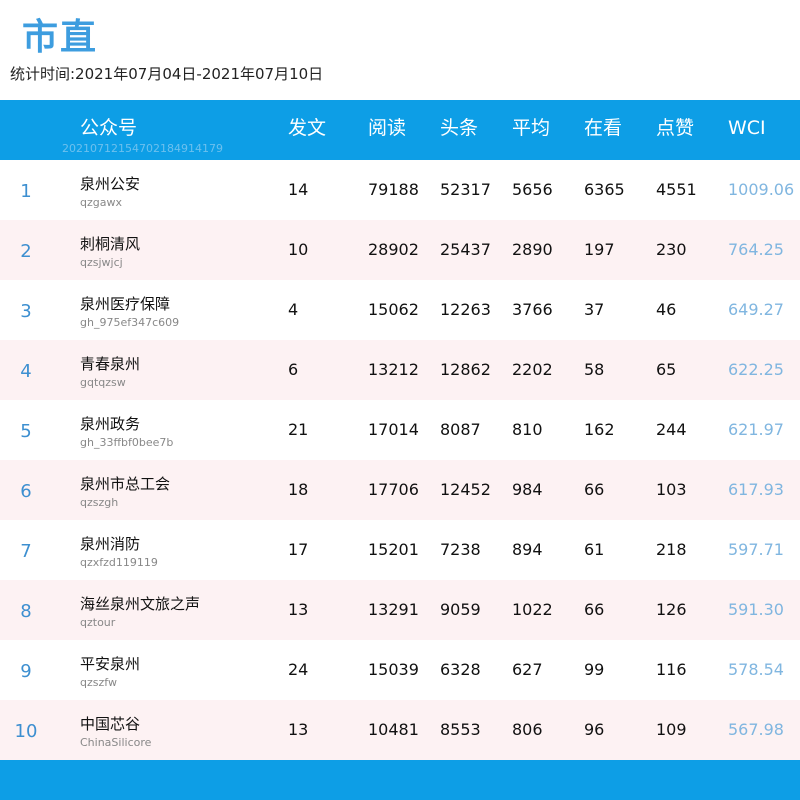 Image resolution: width=800 pixels, height=800 pixels. What do you see at coordinates (393, 489) in the screenshot?
I see `reads-value: 17706` at bounding box center [393, 489].